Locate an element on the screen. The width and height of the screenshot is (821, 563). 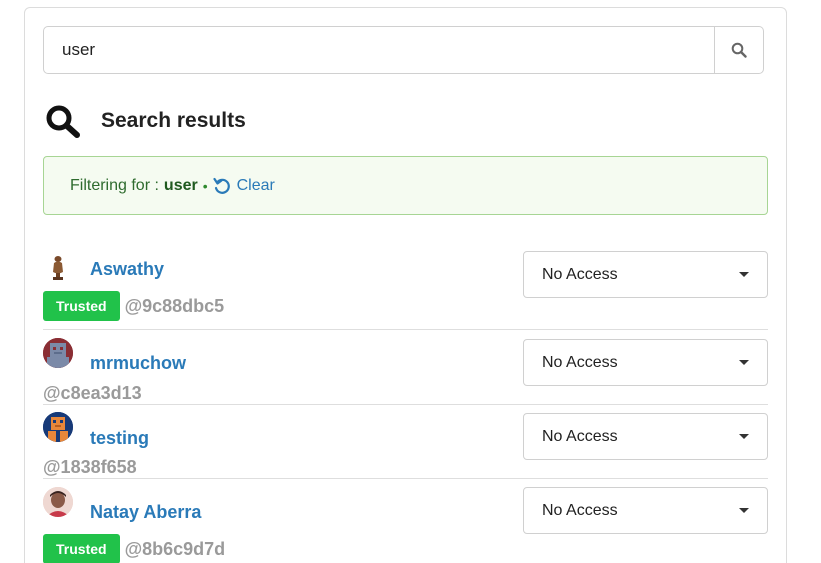
clear-label: Clear is located at coordinates (255, 185).